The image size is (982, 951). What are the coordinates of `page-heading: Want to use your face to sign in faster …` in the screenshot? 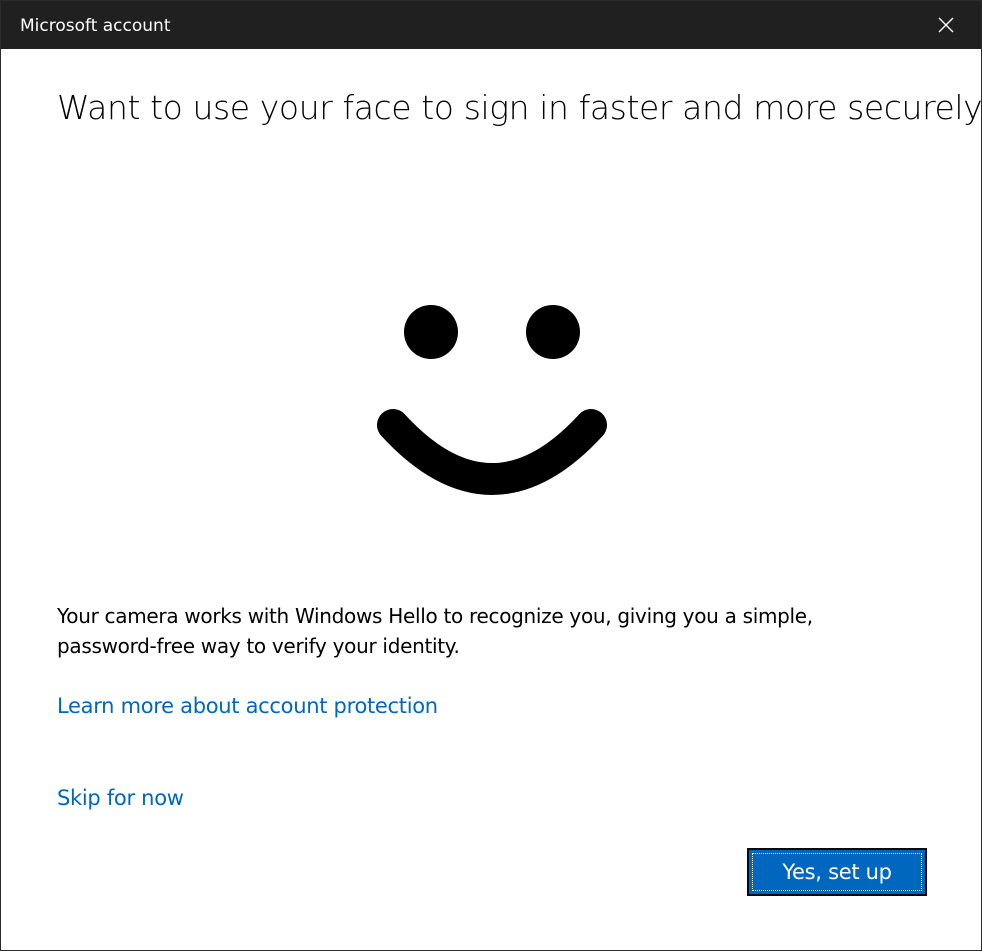 It's located at (519, 107).